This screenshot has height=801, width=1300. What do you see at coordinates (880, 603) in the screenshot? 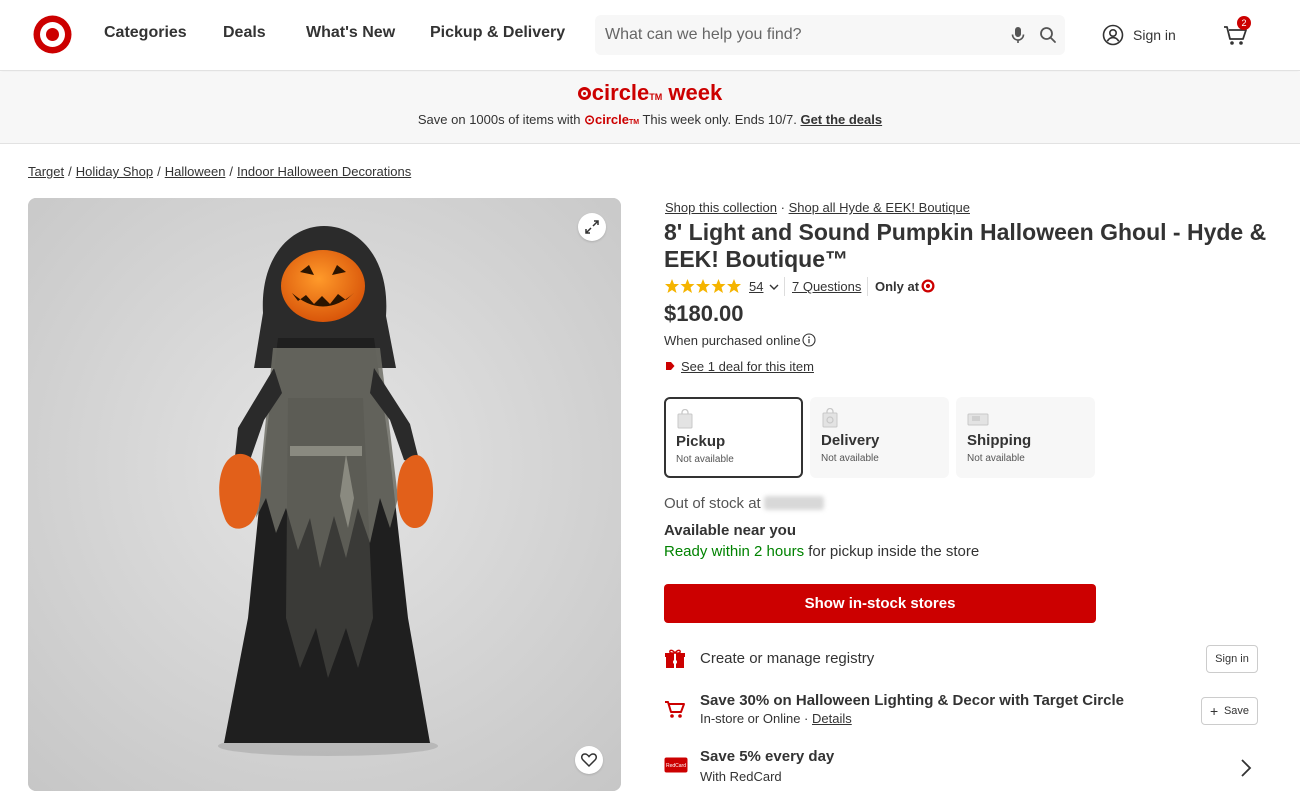
I see `show-in-stock-stores-button: Show in-stock stores` at bounding box center [880, 603].